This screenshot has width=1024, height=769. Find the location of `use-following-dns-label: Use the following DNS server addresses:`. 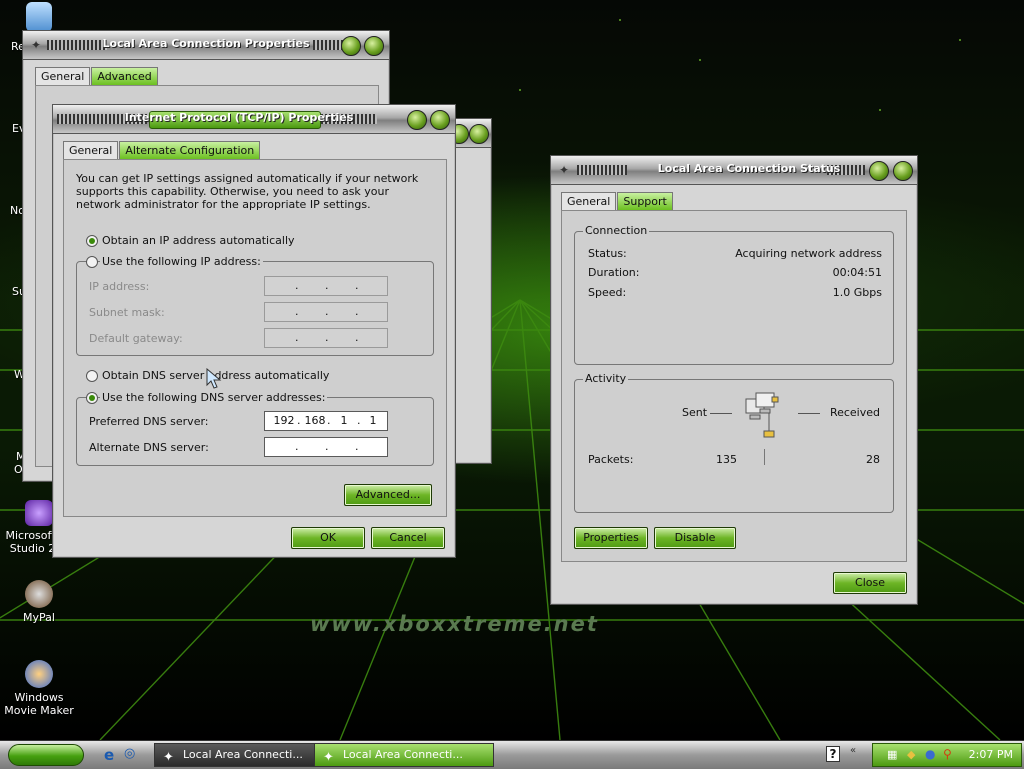

use-following-dns-label: Use the following DNS server addresses: is located at coordinates (214, 397).